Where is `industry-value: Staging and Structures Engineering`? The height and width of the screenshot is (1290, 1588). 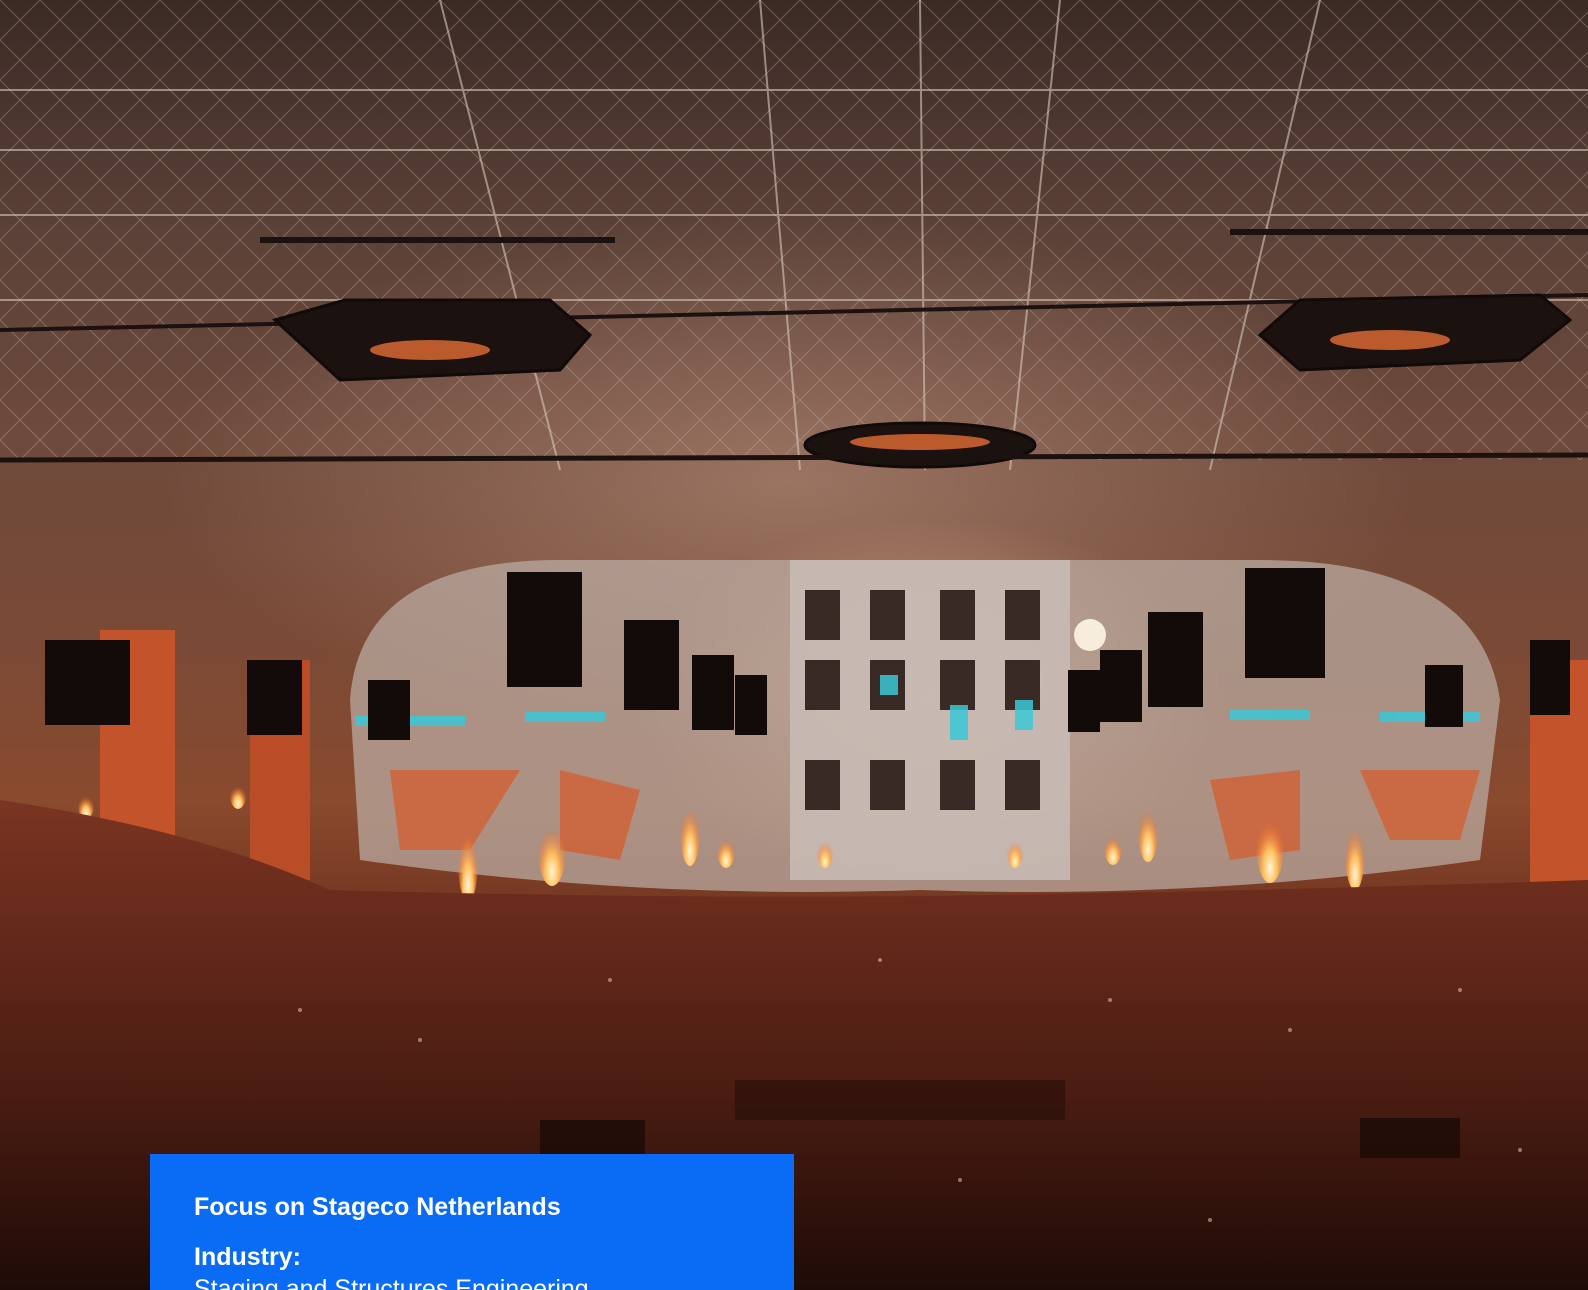 industry-value: Staging and Structures Engineering is located at coordinates (391, 1282).